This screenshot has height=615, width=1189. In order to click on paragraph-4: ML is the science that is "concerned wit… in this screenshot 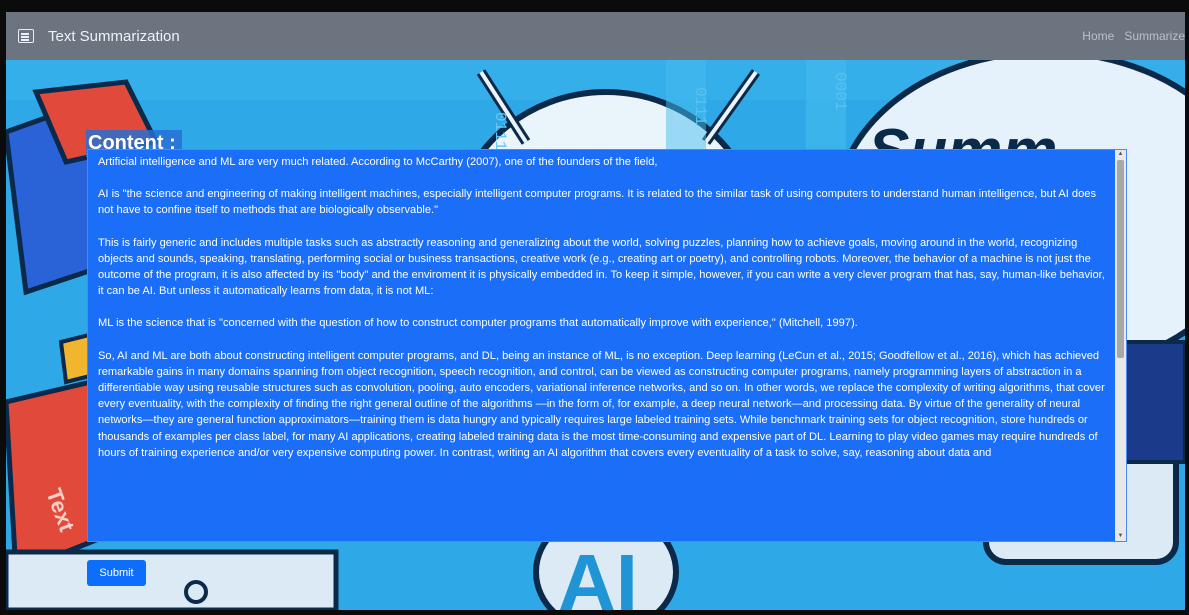, I will do `click(478, 323)`.